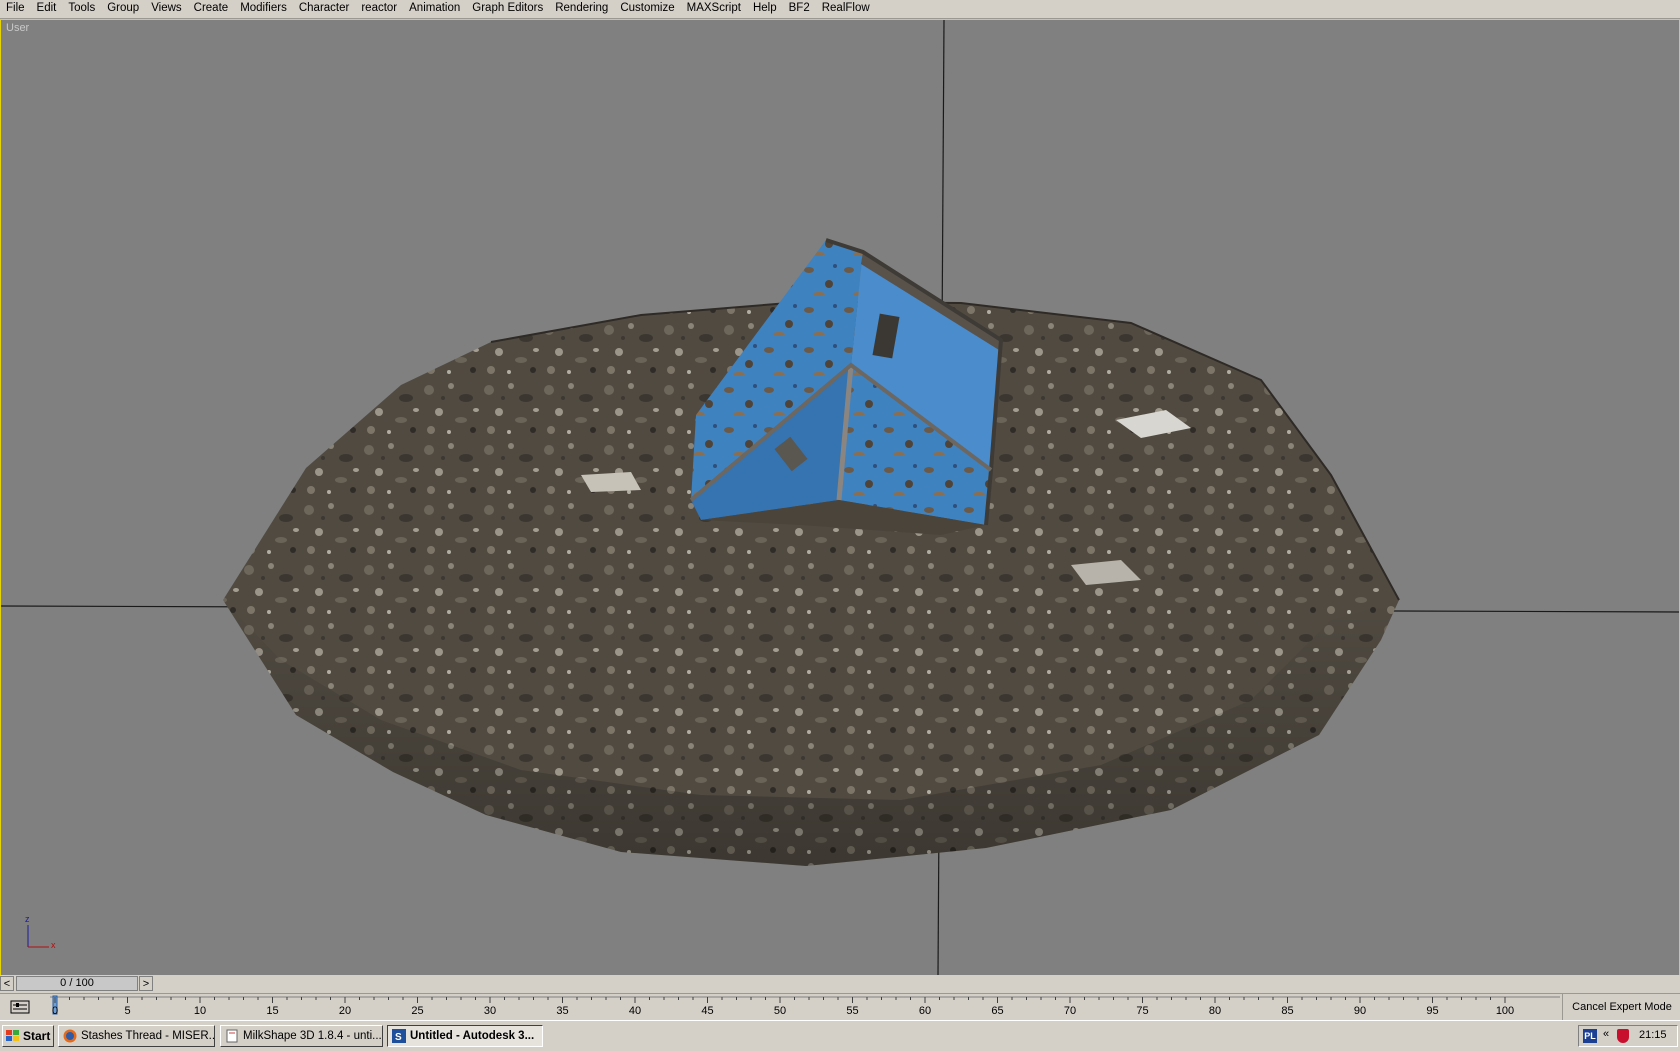  What do you see at coordinates (1070, 1011) in the screenshot?
I see `frame-label: 70` at bounding box center [1070, 1011].